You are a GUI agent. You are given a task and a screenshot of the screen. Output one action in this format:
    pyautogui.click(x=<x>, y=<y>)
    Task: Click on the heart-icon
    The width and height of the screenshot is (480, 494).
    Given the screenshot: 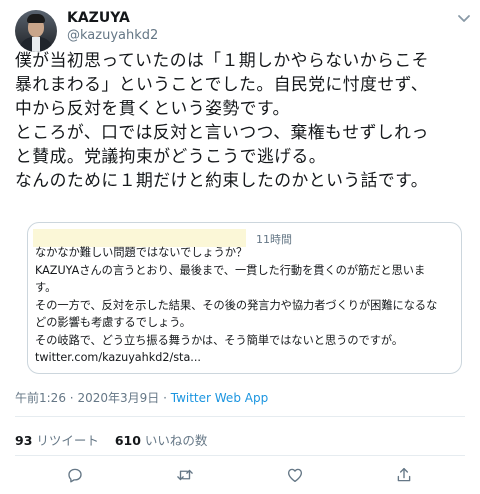 What is the action you would take?
    pyautogui.click(x=295, y=475)
    